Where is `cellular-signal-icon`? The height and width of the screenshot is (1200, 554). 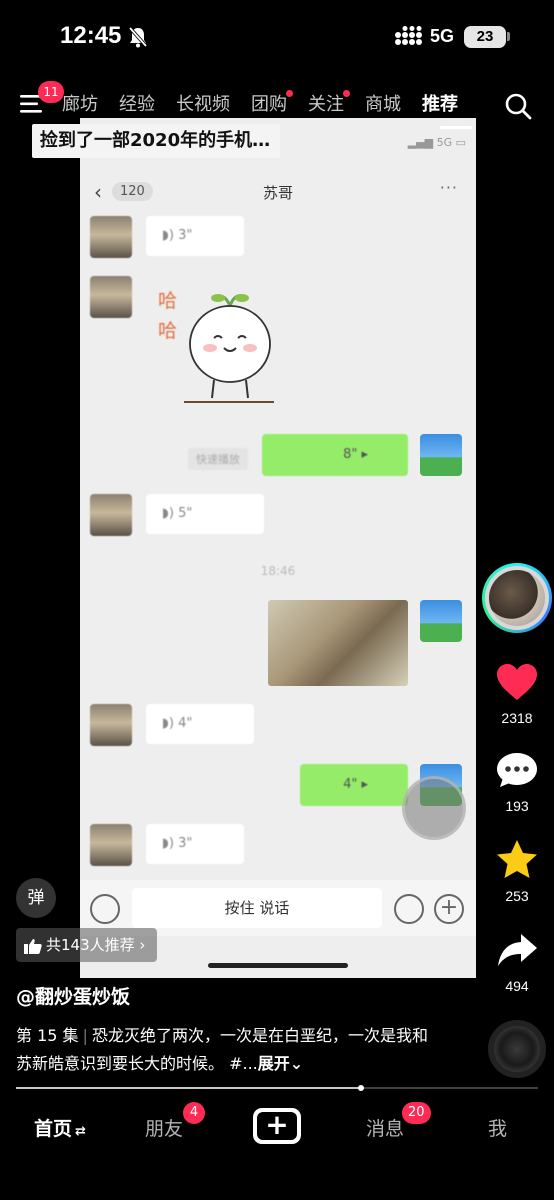 cellular-signal-icon is located at coordinates (408, 35).